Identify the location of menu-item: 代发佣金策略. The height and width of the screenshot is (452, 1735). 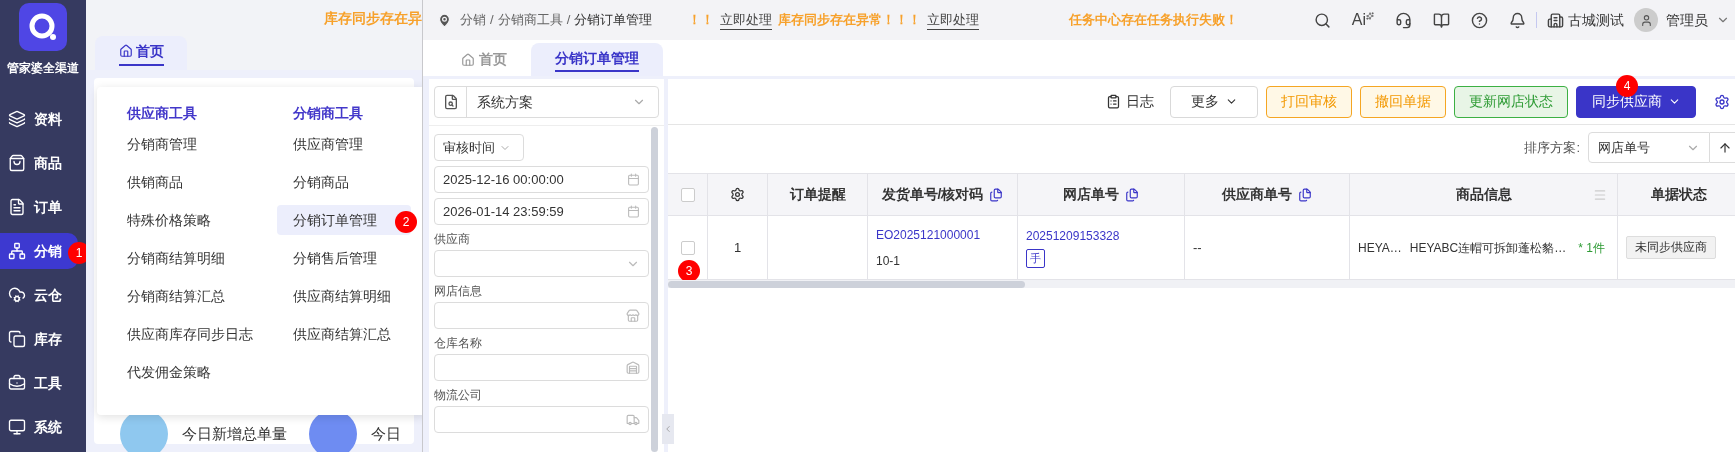
(169, 372).